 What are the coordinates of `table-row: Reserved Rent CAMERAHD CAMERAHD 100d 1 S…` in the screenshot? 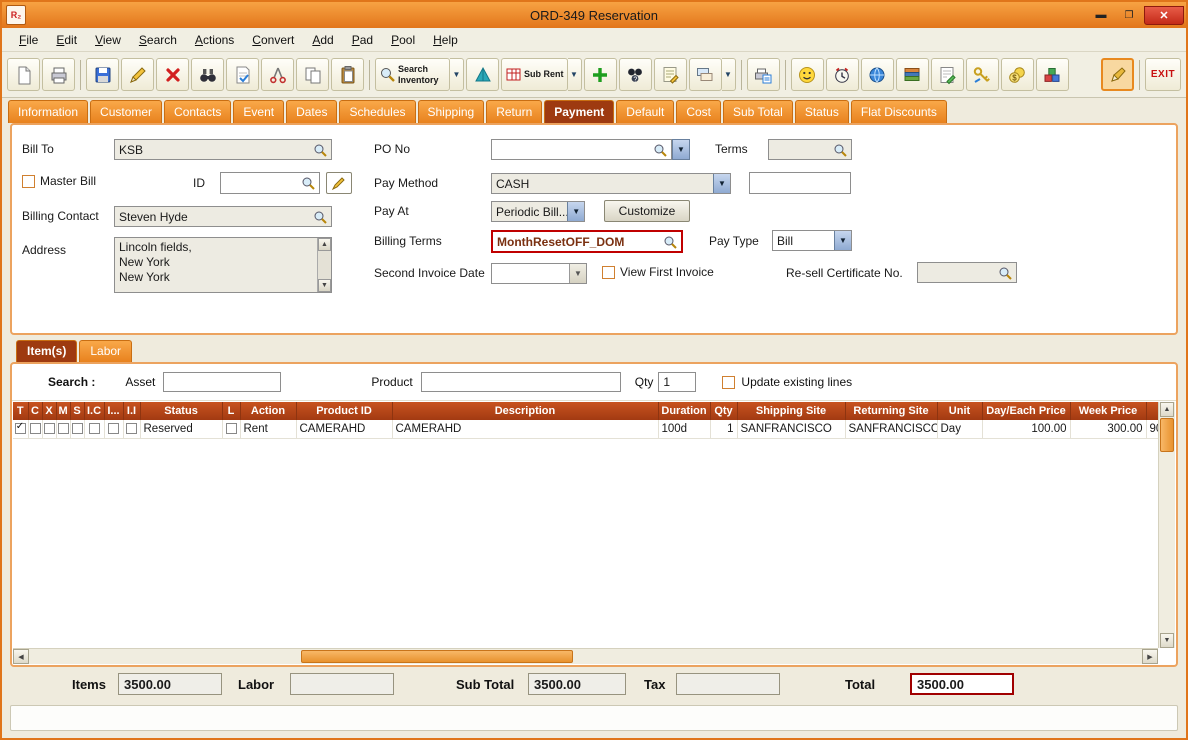 It's located at (585, 429).